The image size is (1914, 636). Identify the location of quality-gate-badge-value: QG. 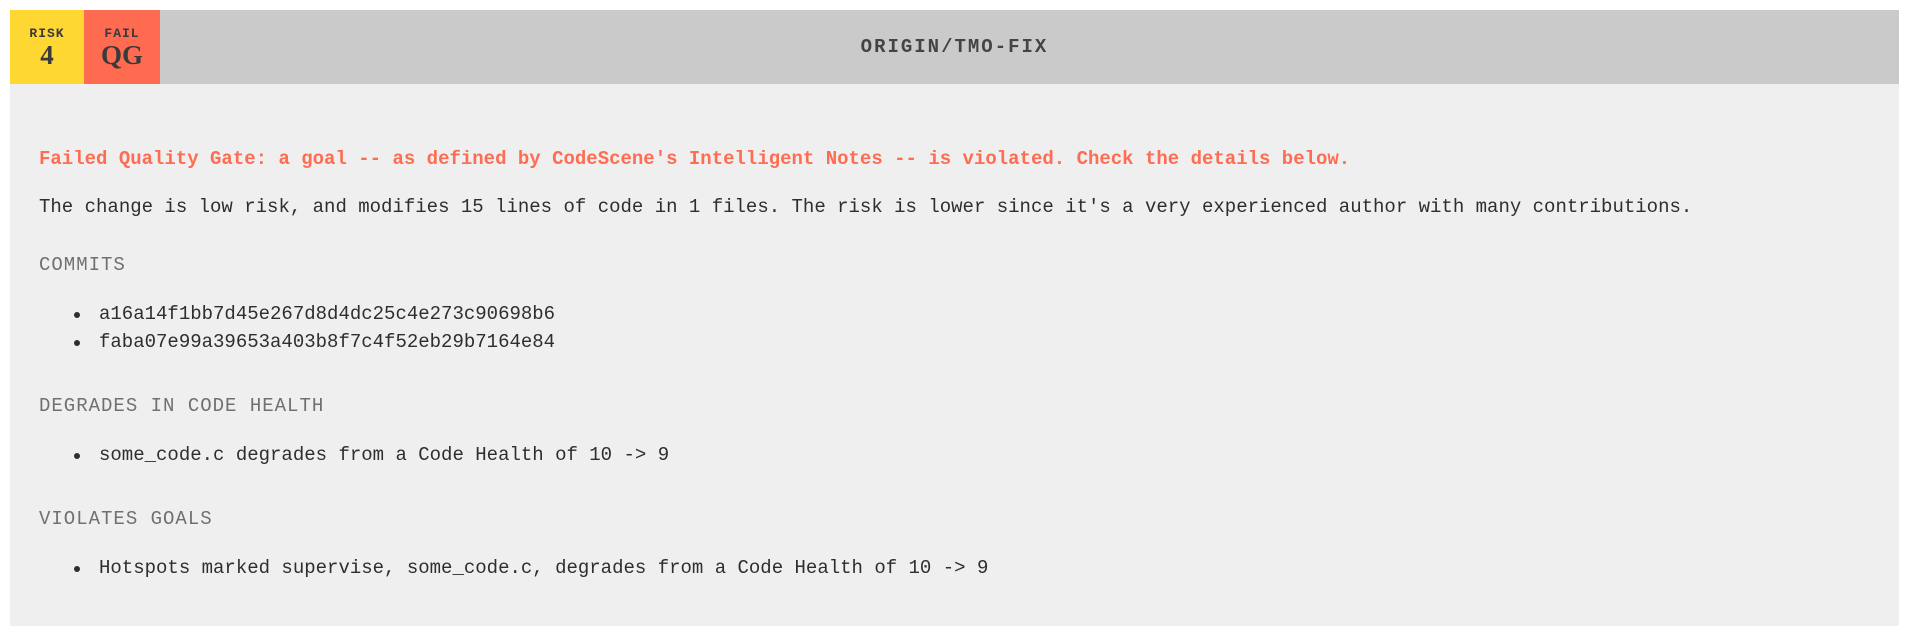
(121, 55).